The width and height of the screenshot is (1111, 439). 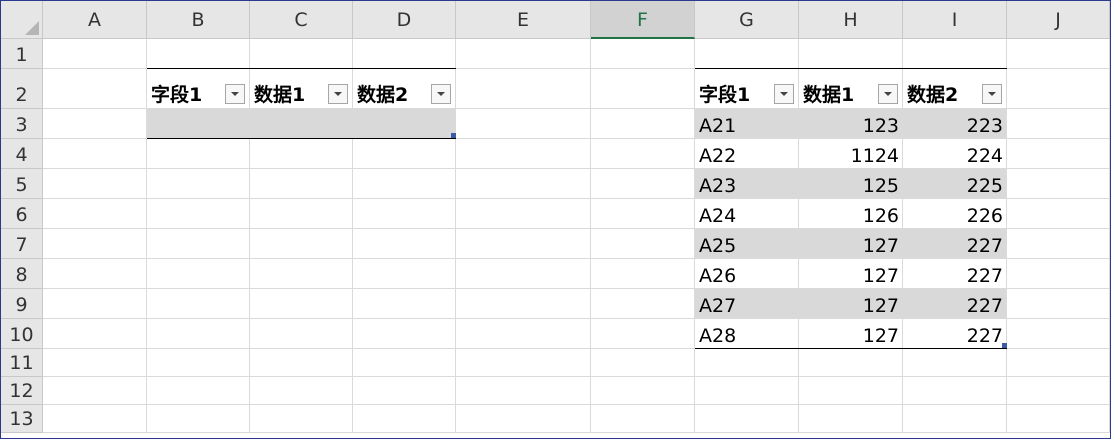 I want to click on select-all-triangle-icon, so click(x=32, y=28).